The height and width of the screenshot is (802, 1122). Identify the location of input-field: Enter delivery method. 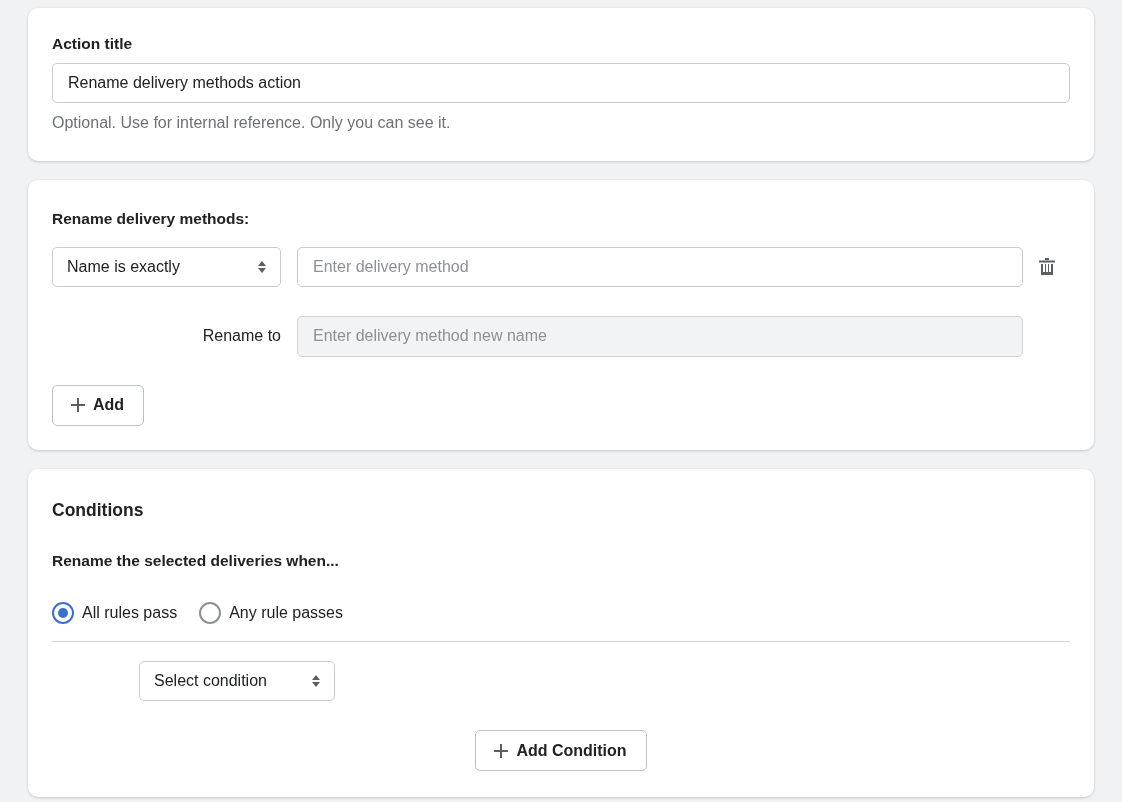
(660, 266).